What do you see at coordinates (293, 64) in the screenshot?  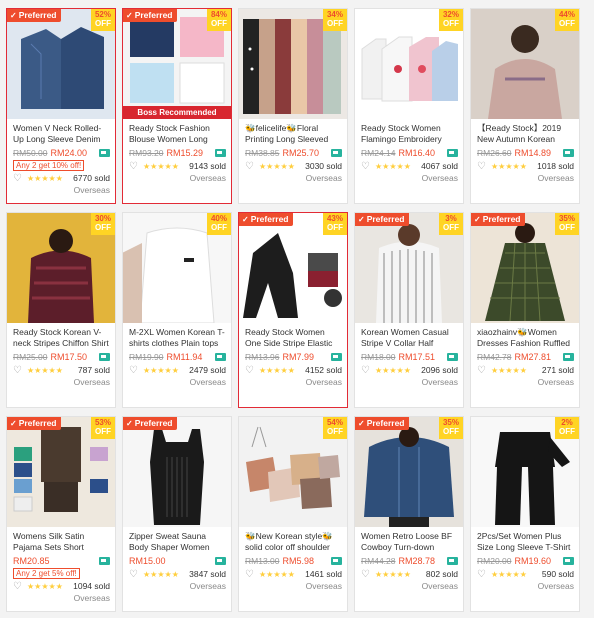 I see `product-image: 34% OFF` at bounding box center [293, 64].